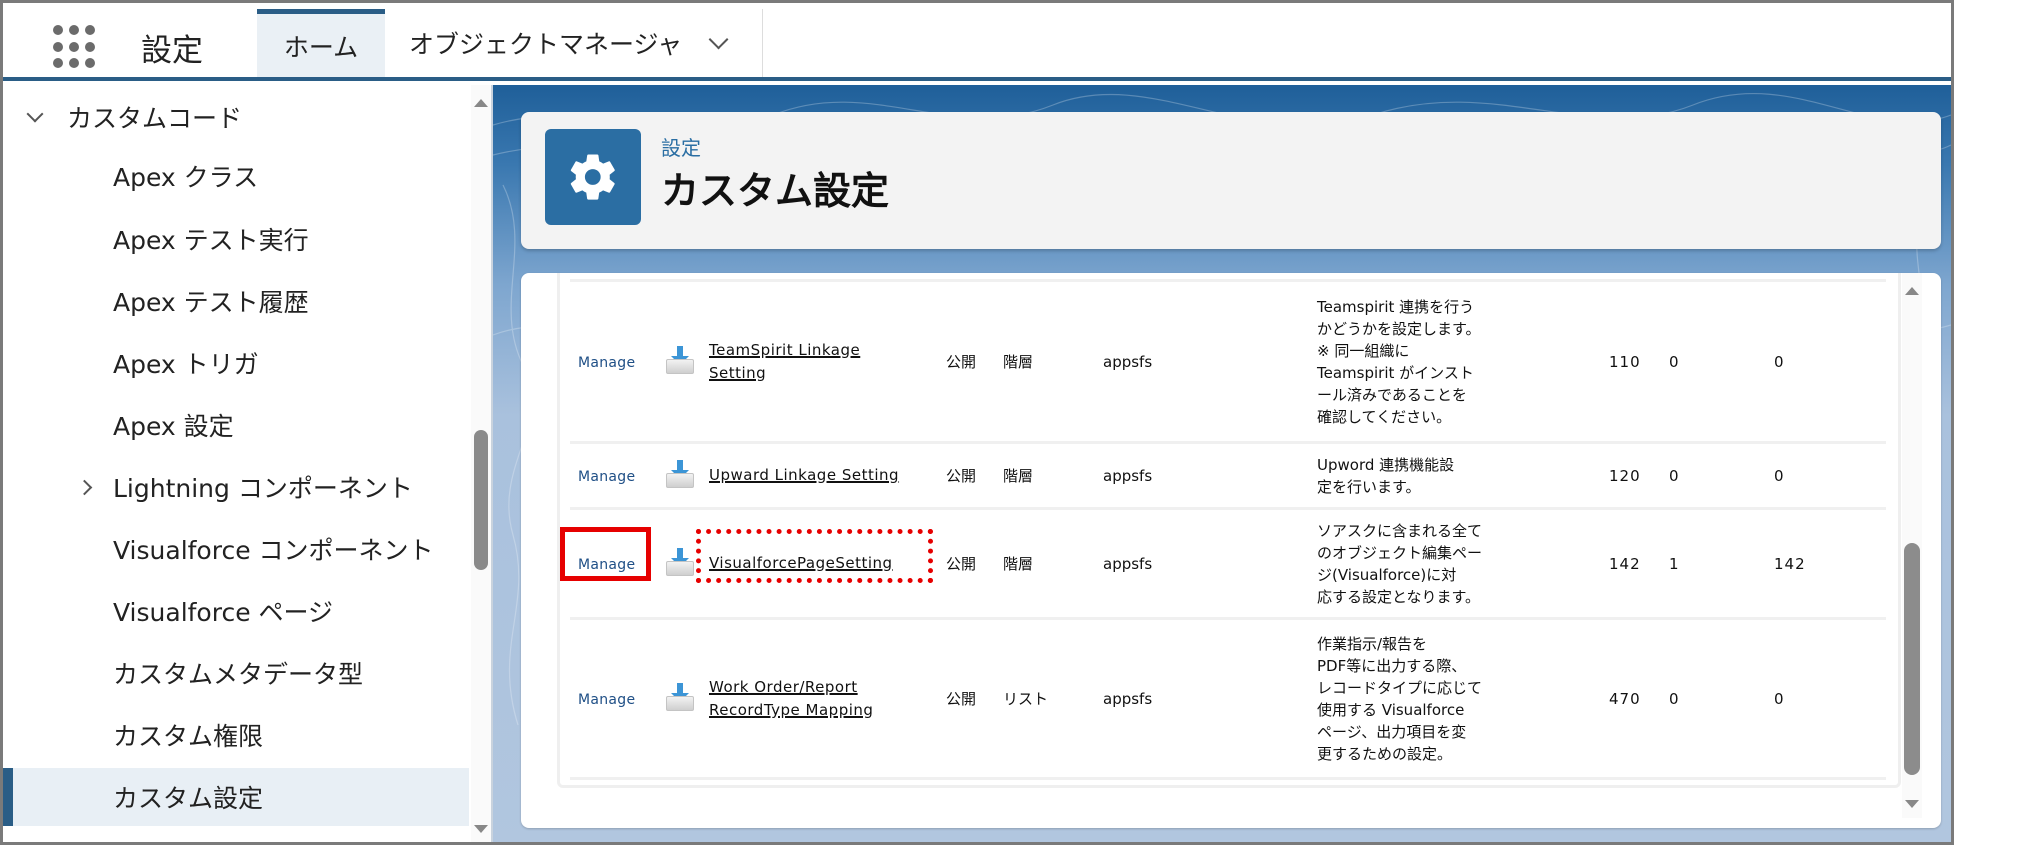 The width and height of the screenshot is (2027, 845). Describe the element at coordinates (1391, 709) in the screenshot. I see `description-line: 使用する Visualforce` at that location.